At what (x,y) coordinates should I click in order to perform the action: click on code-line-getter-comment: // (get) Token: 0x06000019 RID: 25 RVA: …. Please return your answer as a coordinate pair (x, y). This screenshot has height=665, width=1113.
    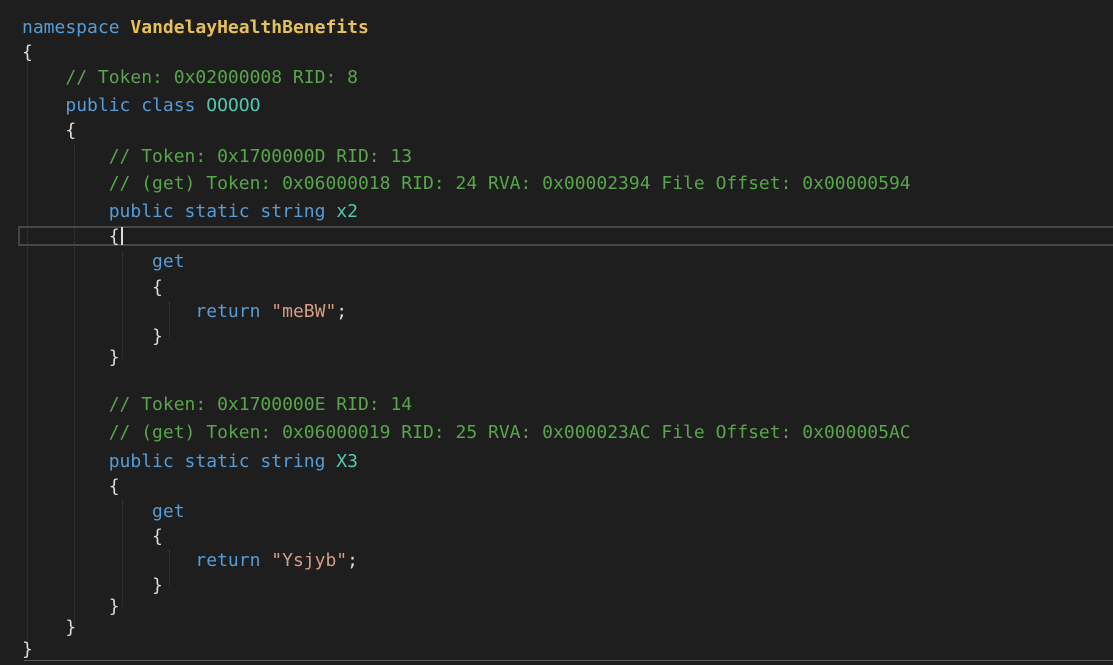
    Looking at the image, I should click on (466, 433).